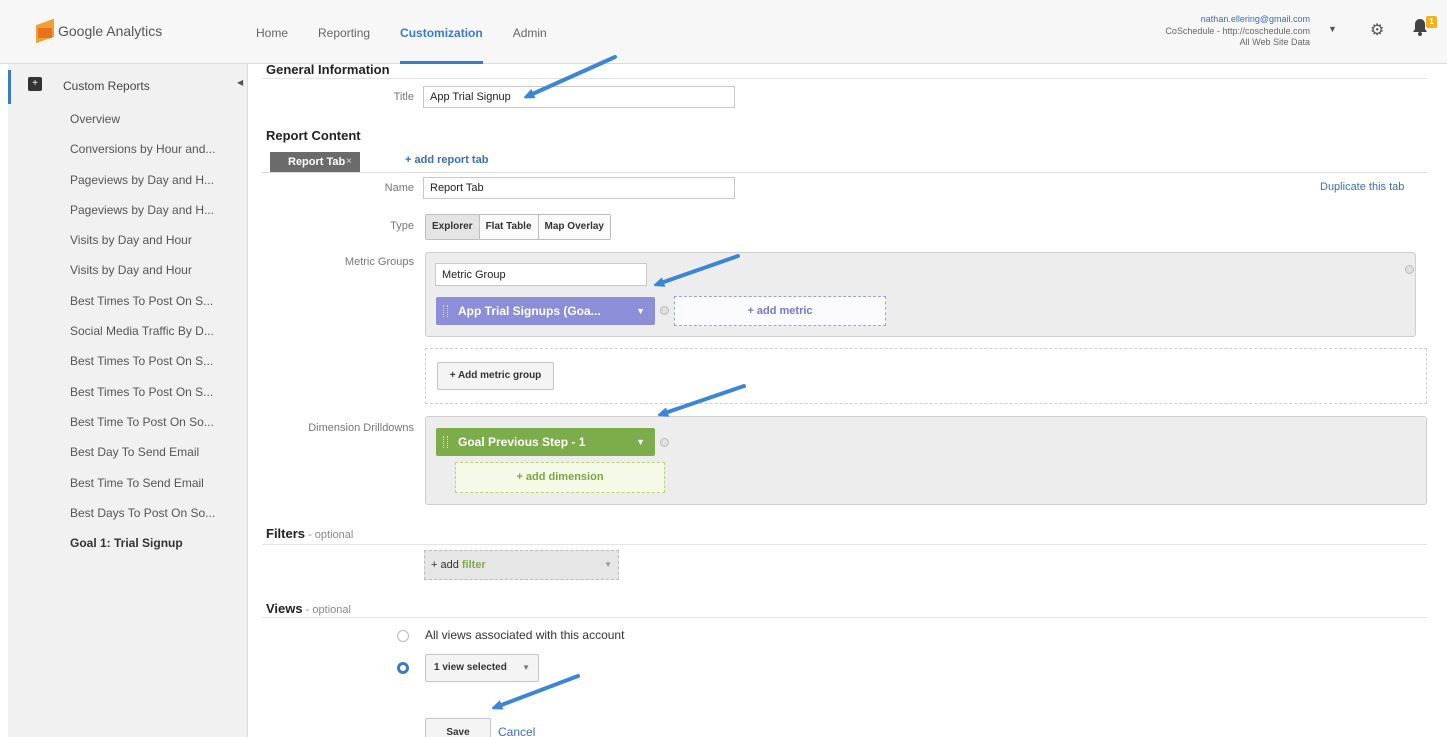 This screenshot has height=737, width=1447. I want to click on arrow-to-dimension, so click(704, 399).